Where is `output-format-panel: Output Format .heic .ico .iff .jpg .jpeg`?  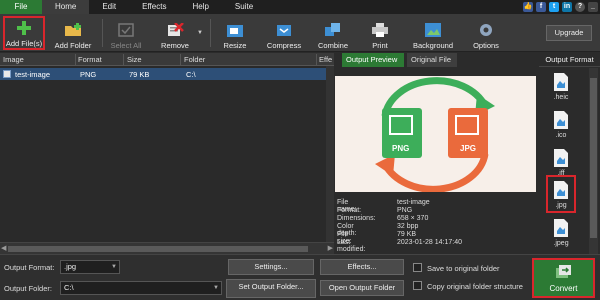 output-format-panel: Output Format .heic .ico .iff .jpg .jpeg is located at coordinates (569, 153).